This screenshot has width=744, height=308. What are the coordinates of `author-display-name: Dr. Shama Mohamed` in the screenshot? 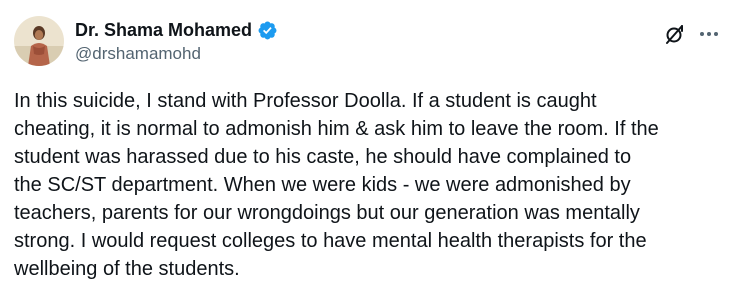 It's located at (163, 30).